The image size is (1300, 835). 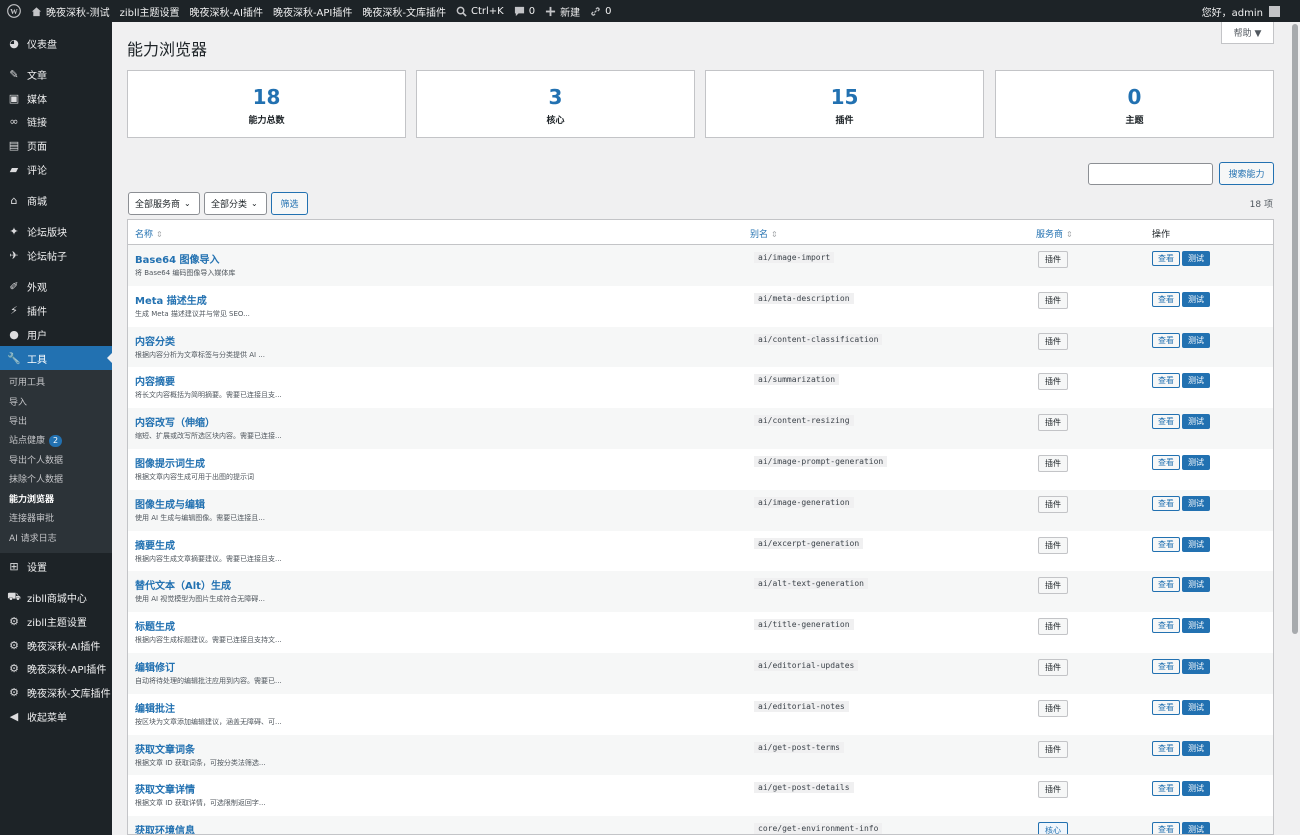 What do you see at coordinates (1246, 173) in the screenshot?
I see `search-abilities-button: 搜索能力` at bounding box center [1246, 173].